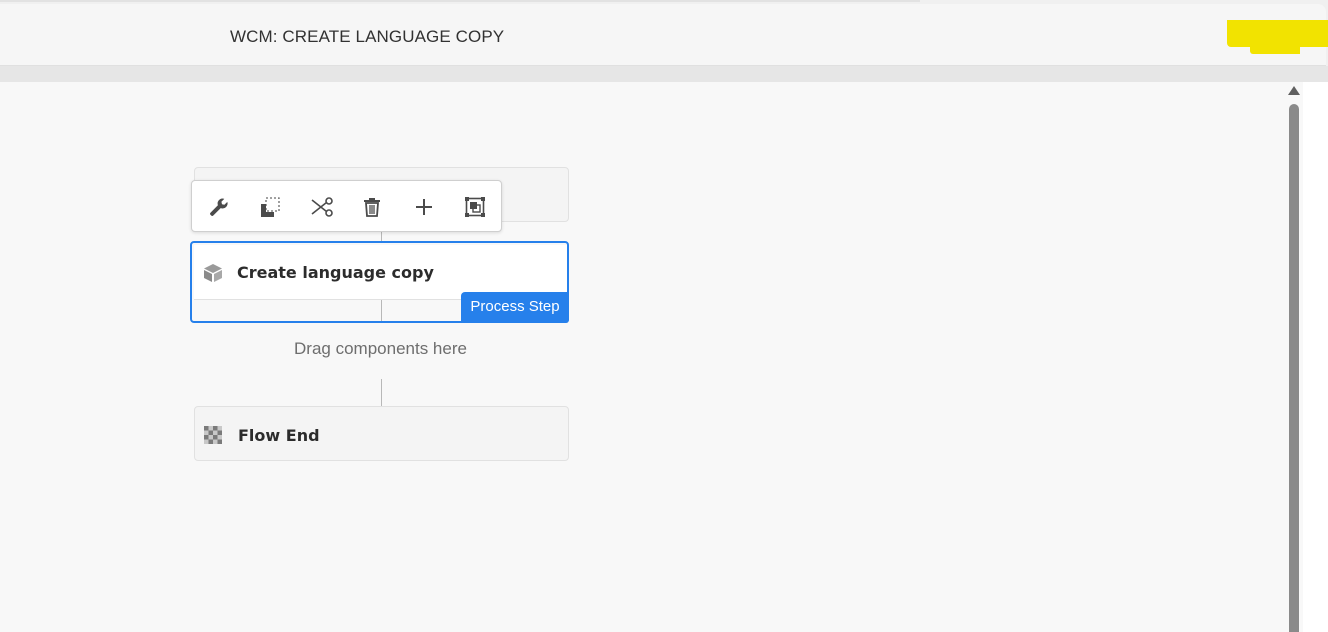 The image size is (1328, 632). Describe the element at coordinates (664, 74) in the screenshot. I see `editor-gutter` at that location.